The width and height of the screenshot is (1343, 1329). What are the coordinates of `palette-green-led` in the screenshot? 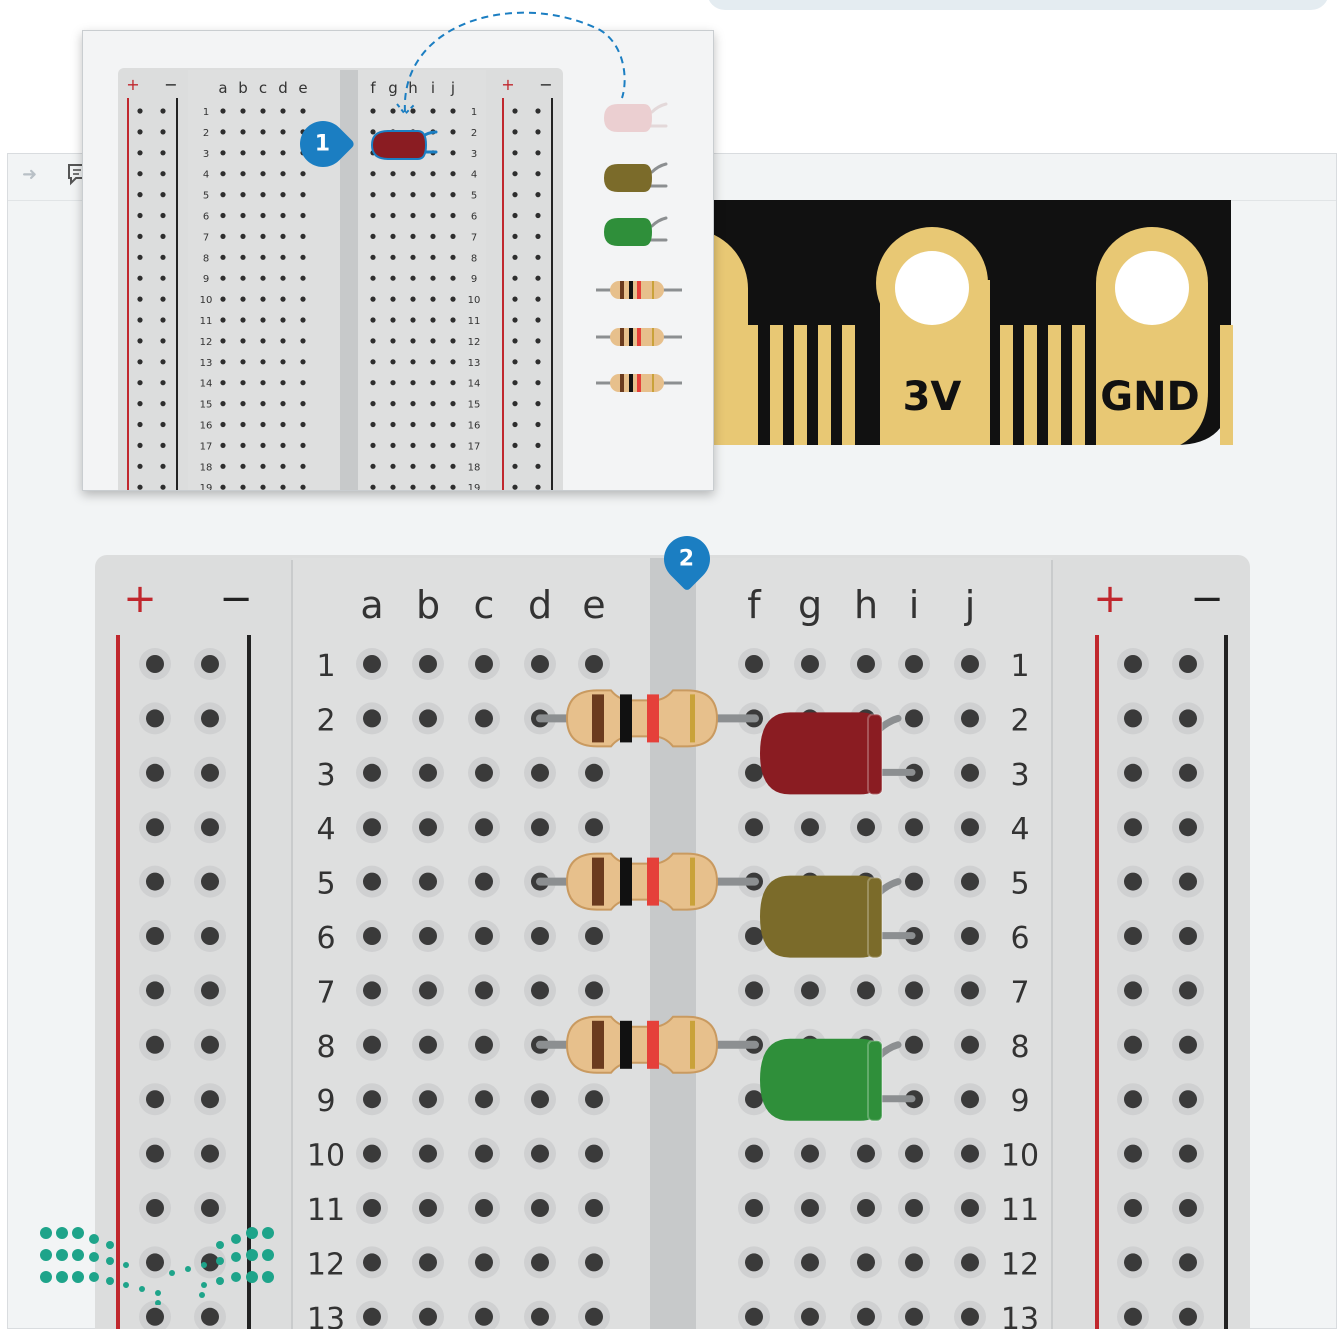 It's located at (636, 231).